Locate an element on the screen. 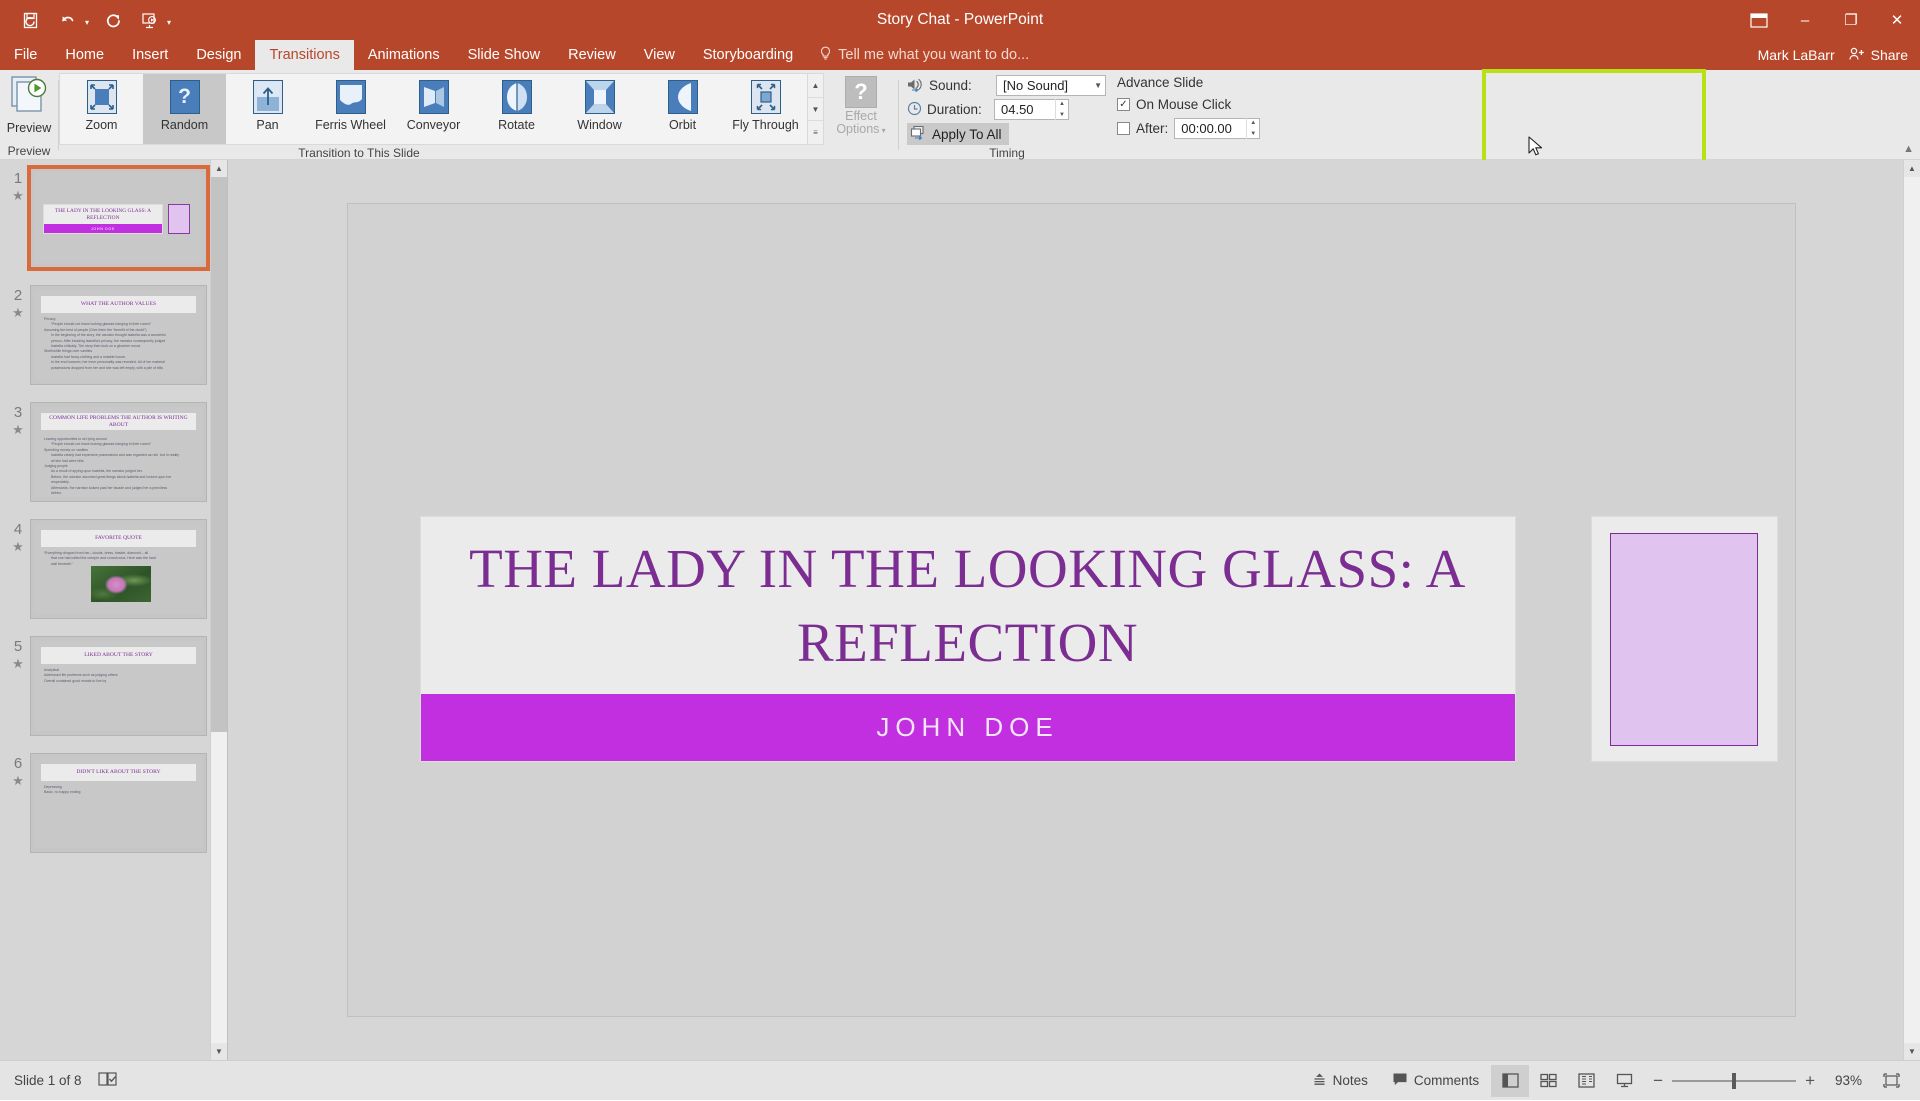  transition-fly-through: Fly Through is located at coordinates (765, 109).